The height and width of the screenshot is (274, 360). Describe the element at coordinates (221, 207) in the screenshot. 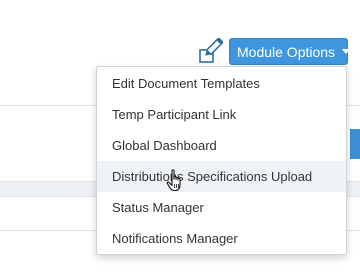

I see `menu-item-status-manager: Status Manager` at that location.